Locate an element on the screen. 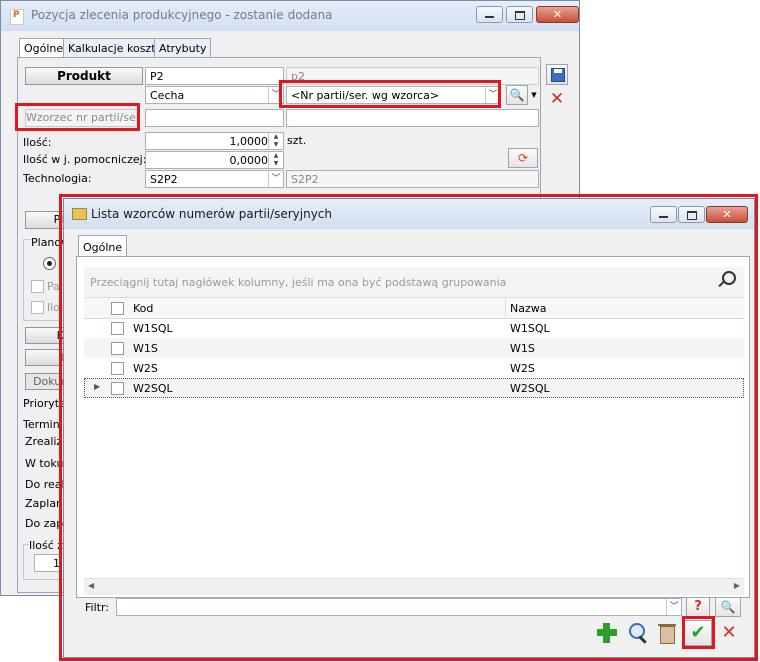  dialog-close-button: ✕ is located at coordinates (727, 214).